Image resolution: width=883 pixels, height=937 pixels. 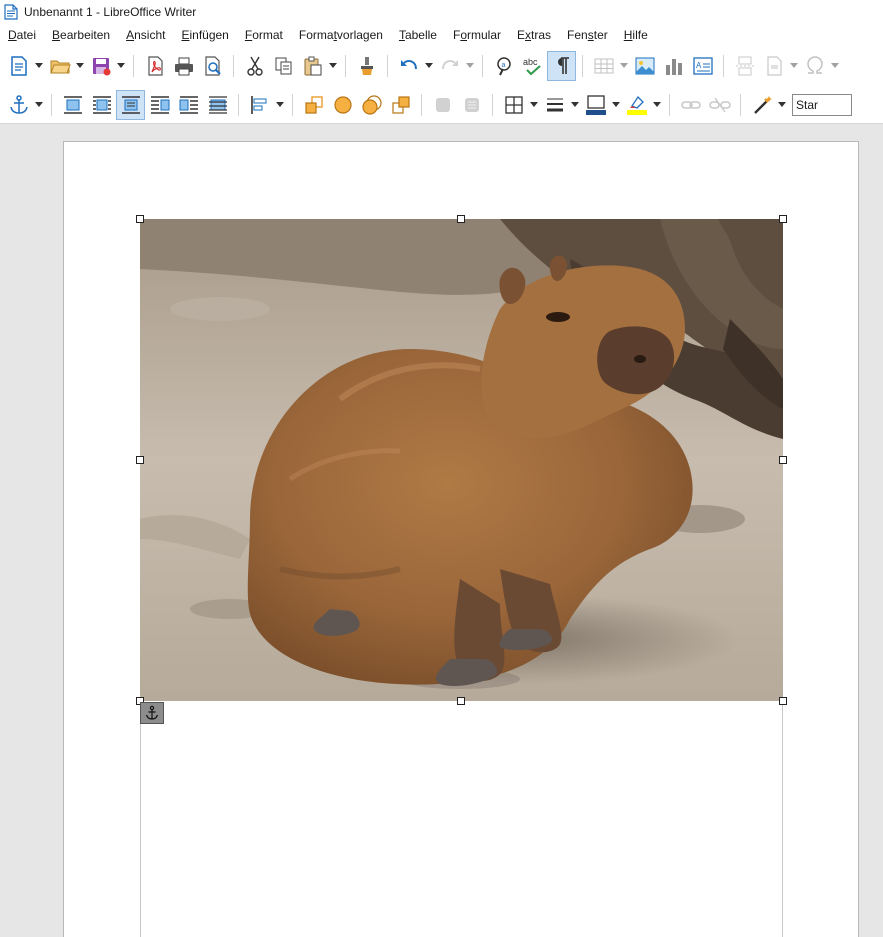 I want to click on borders-dropdown, so click(x=534, y=105).